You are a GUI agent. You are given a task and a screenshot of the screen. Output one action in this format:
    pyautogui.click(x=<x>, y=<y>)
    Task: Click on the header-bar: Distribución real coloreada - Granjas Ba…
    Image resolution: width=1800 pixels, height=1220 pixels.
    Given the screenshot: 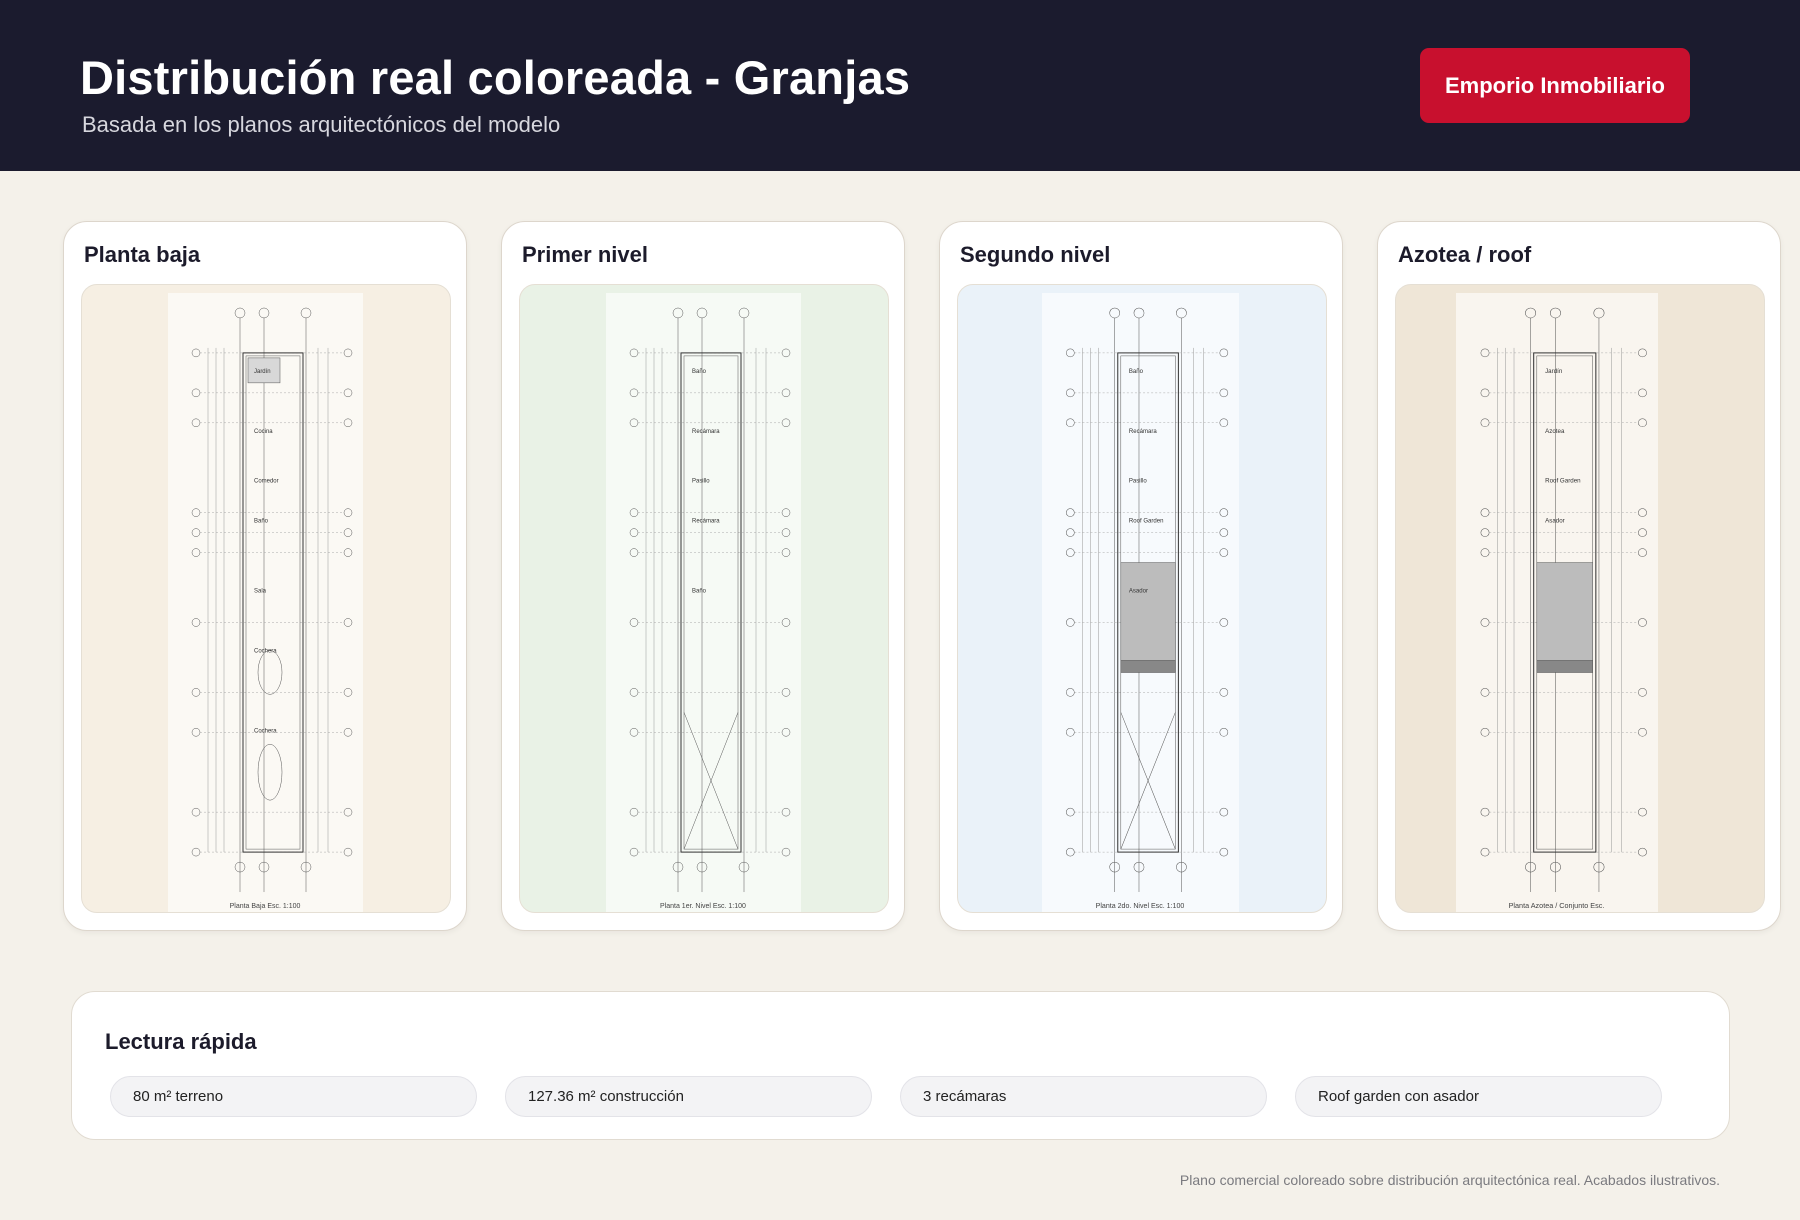 What is the action you would take?
    pyautogui.click(x=900, y=85)
    